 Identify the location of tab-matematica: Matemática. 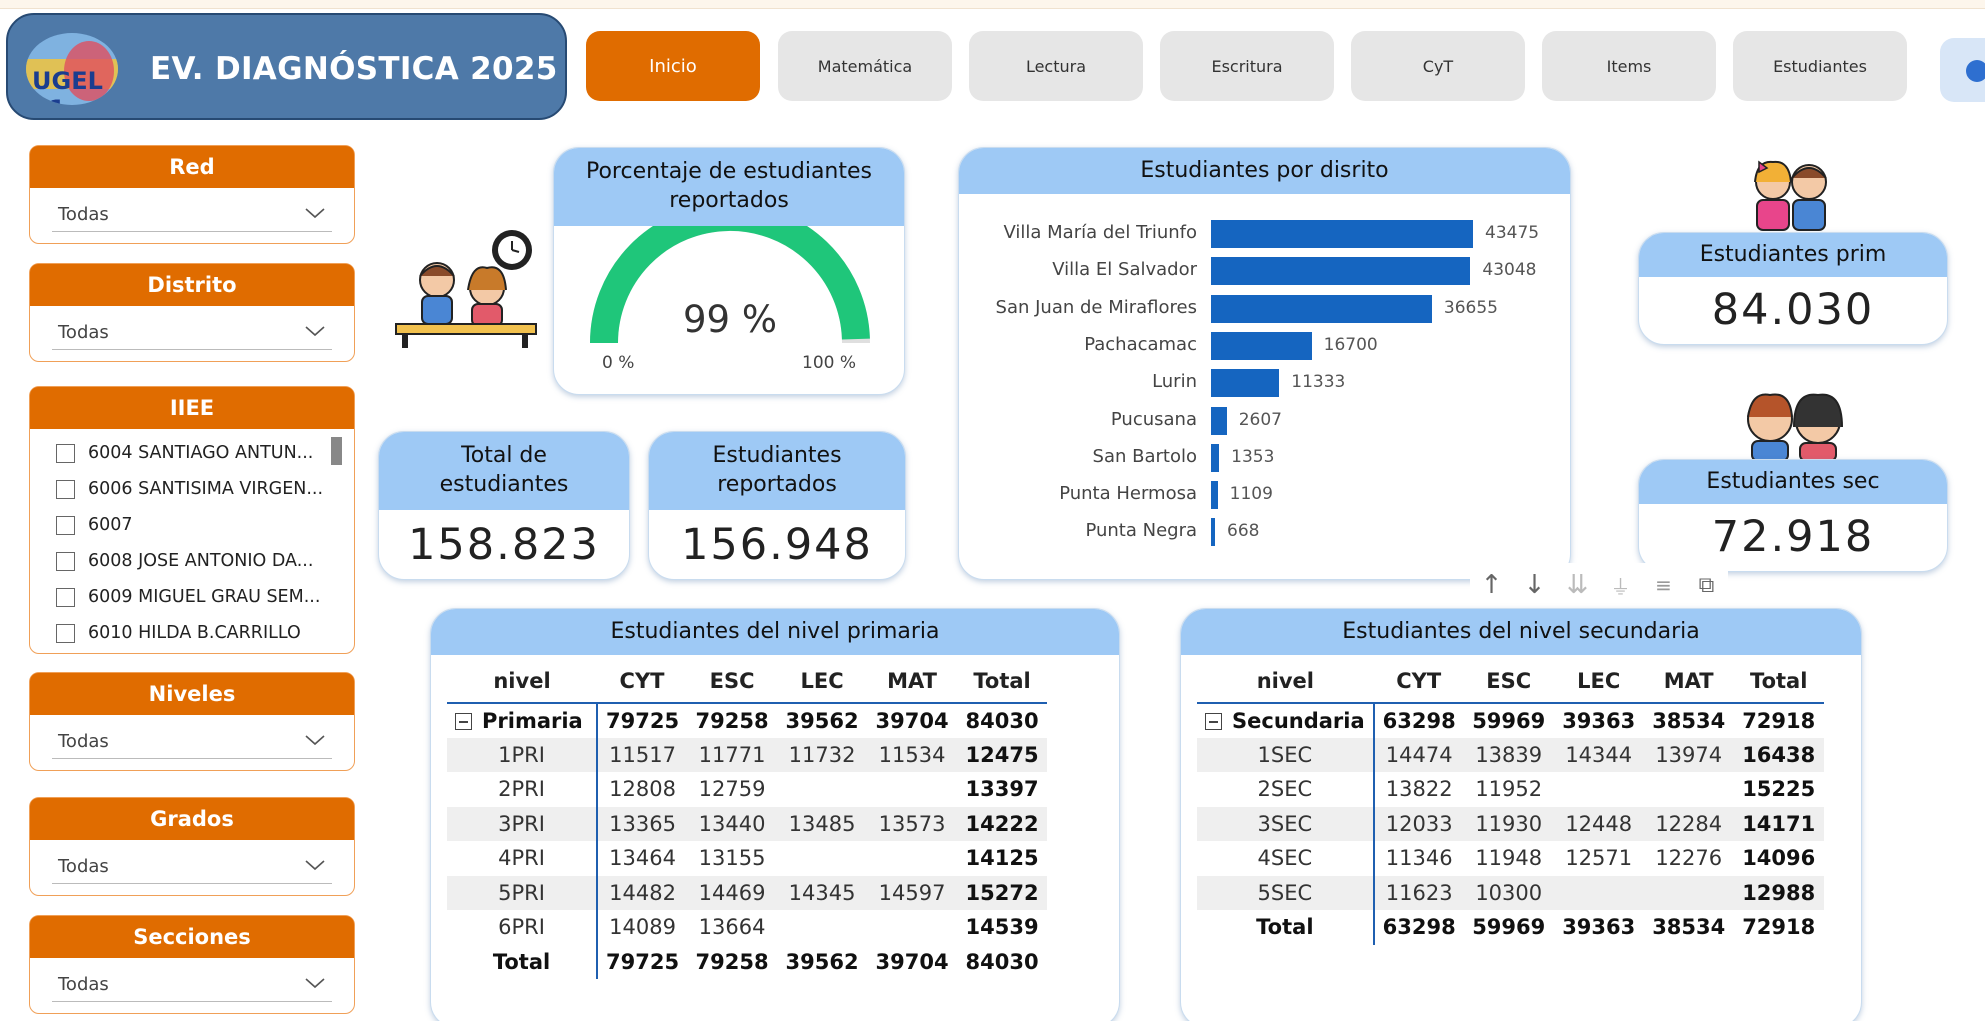
(865, 66).